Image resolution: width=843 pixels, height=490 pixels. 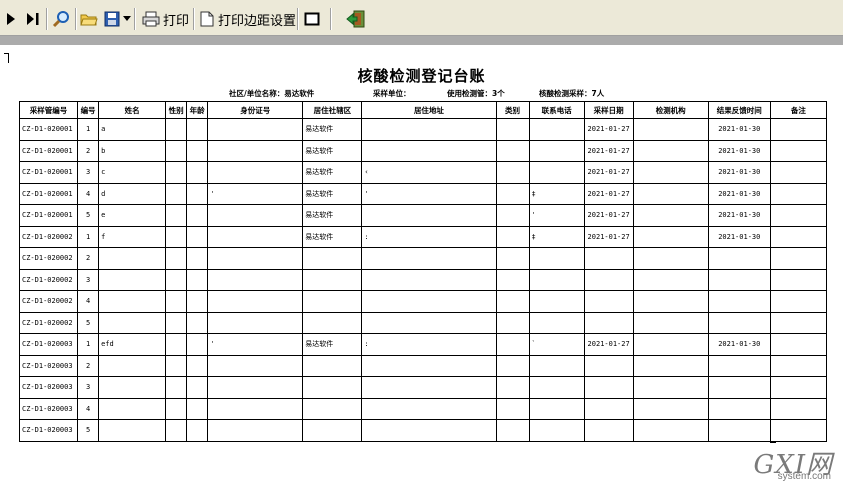 I want to click on print-label: 打印, so click(x=176, y=21).